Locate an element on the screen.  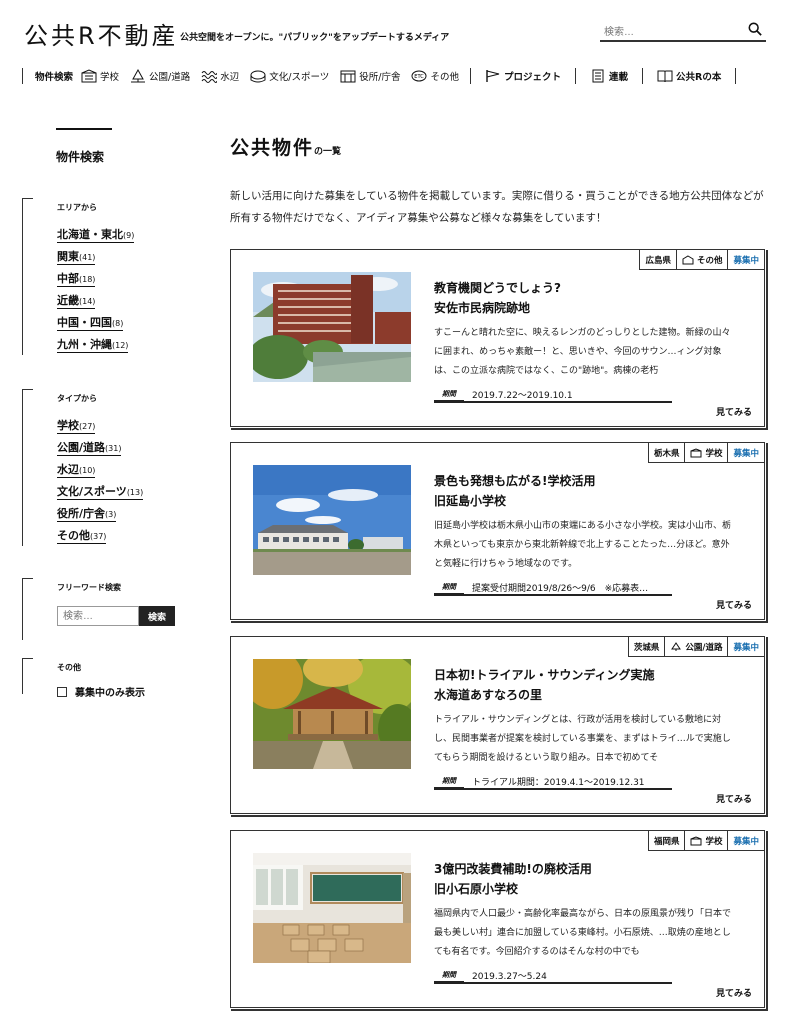
area-link: 近畿(14) is located at coordinates (76, 301).